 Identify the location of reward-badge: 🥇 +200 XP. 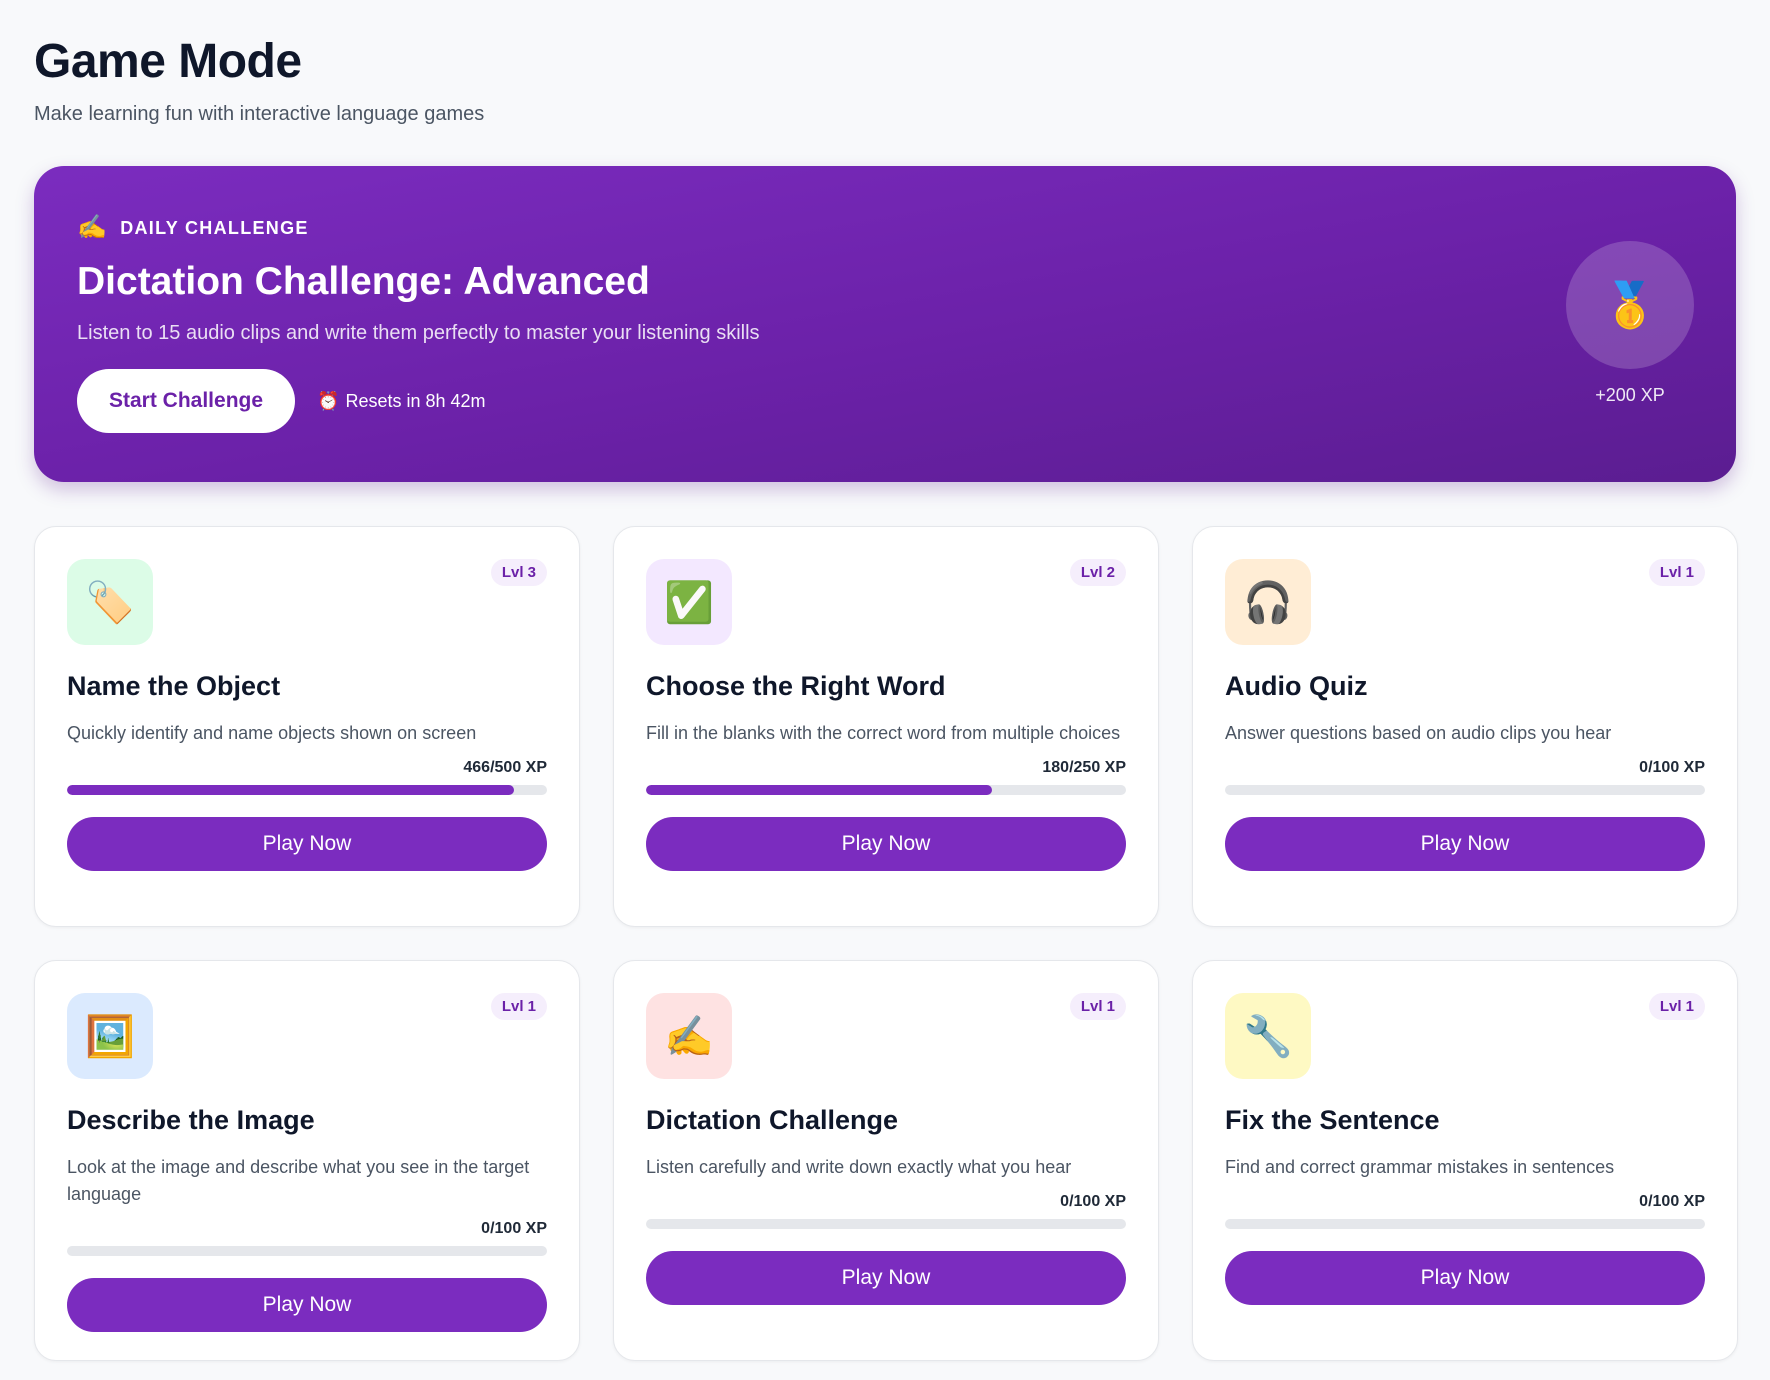
(1630, 323).